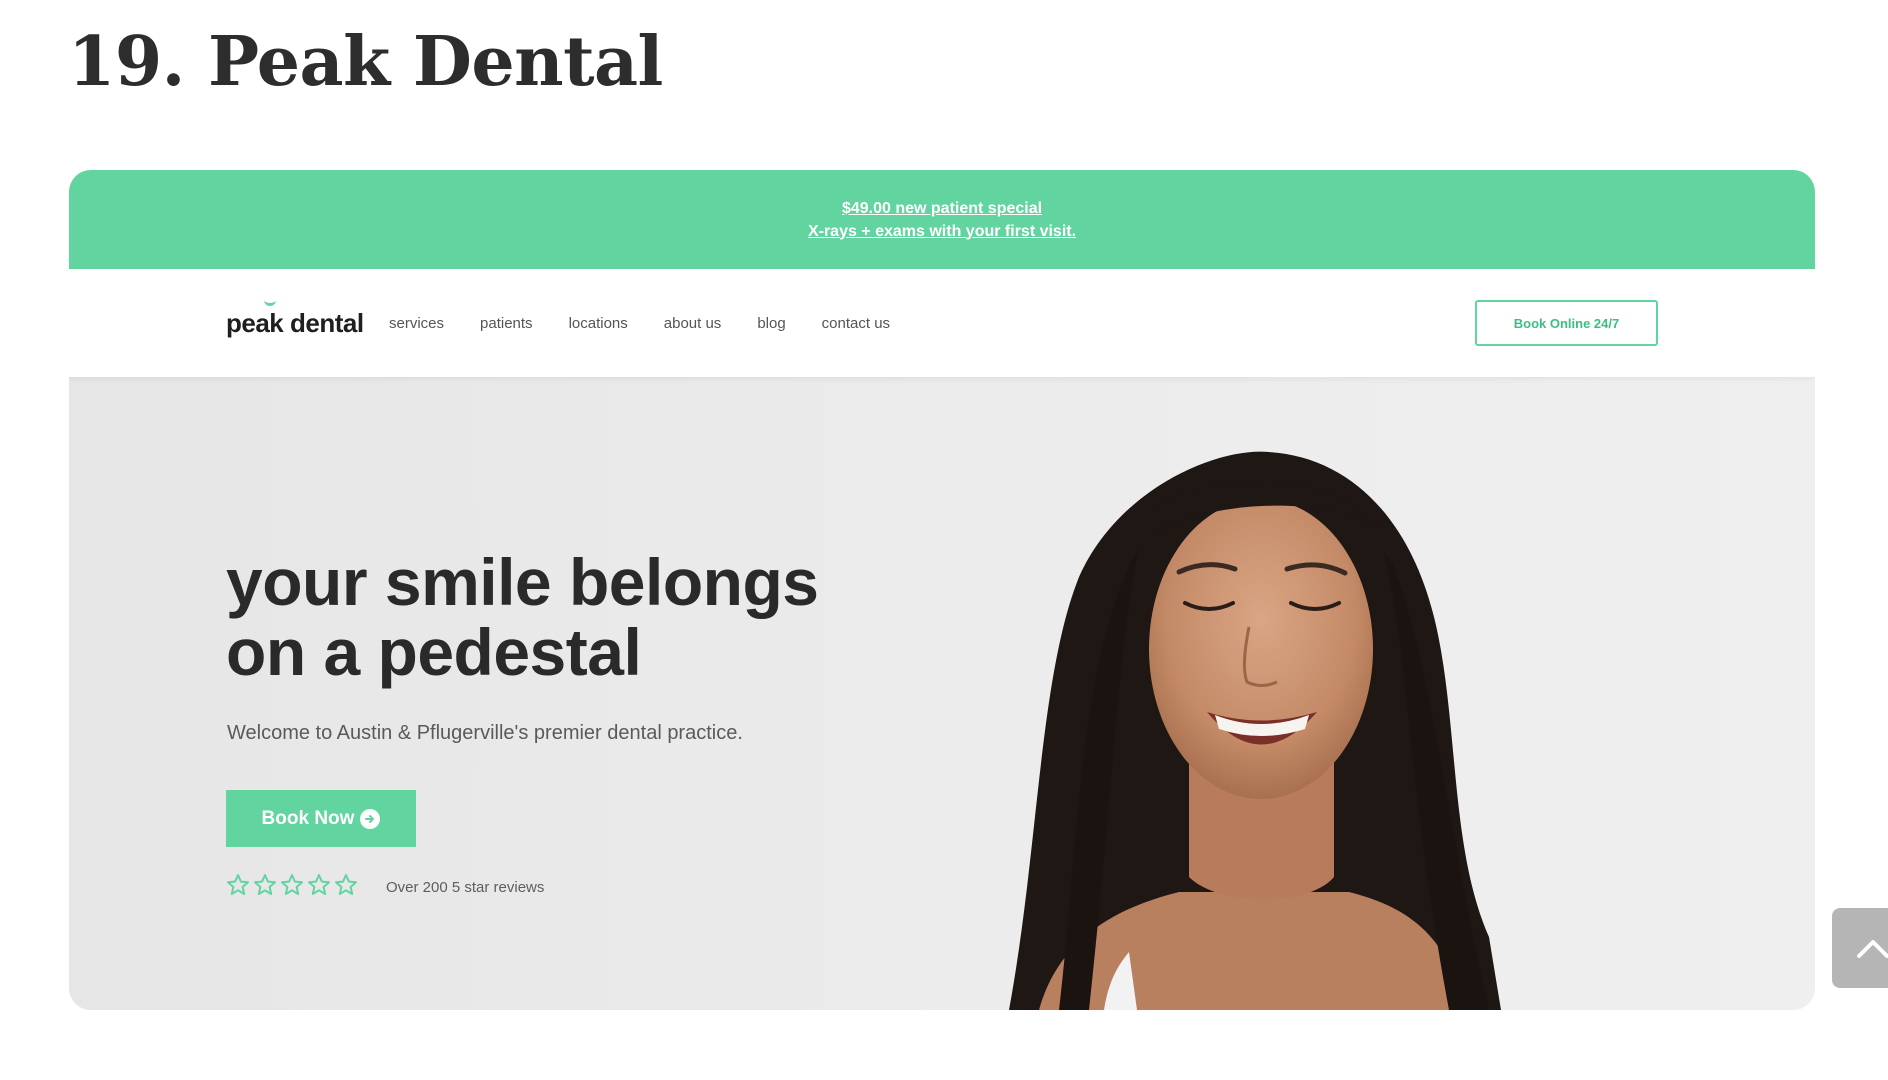 This screenshot has width=1888, height=1080. Describe the element at coordinates (416, 323) in the screenshot. I see `nav-link-services: services` at that location.